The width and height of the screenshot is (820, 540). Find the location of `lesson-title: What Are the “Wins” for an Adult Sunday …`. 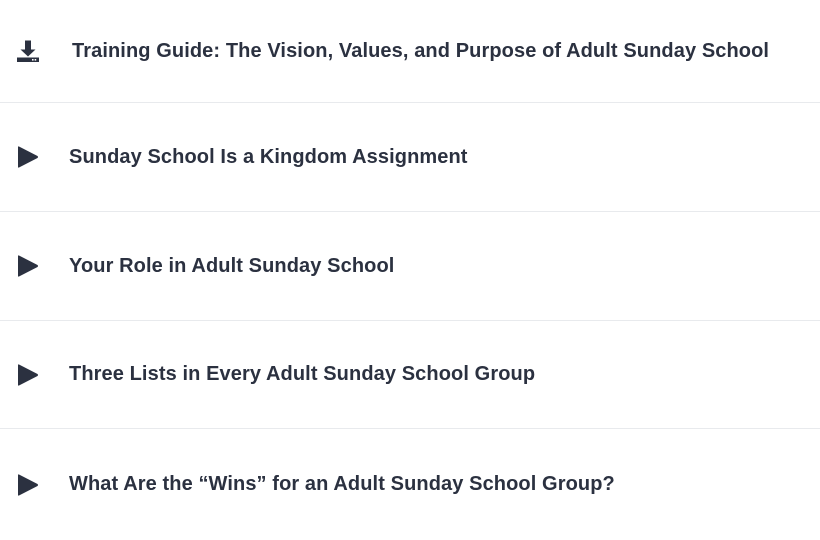

lesson-title: What Are the “Wins” for an Adult Sunday … is located at coordinates (342, 484).